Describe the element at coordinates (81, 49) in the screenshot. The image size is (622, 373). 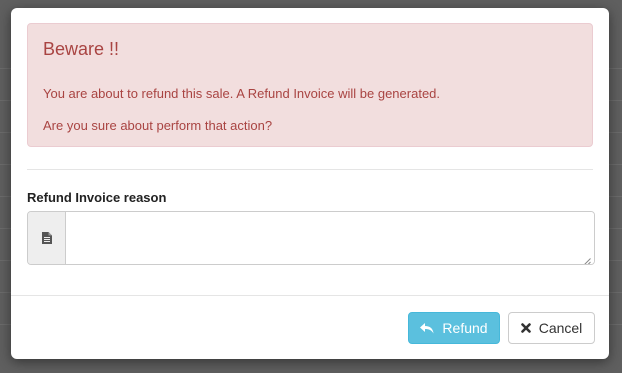
I see `alert-title: Beware !!` at that location.